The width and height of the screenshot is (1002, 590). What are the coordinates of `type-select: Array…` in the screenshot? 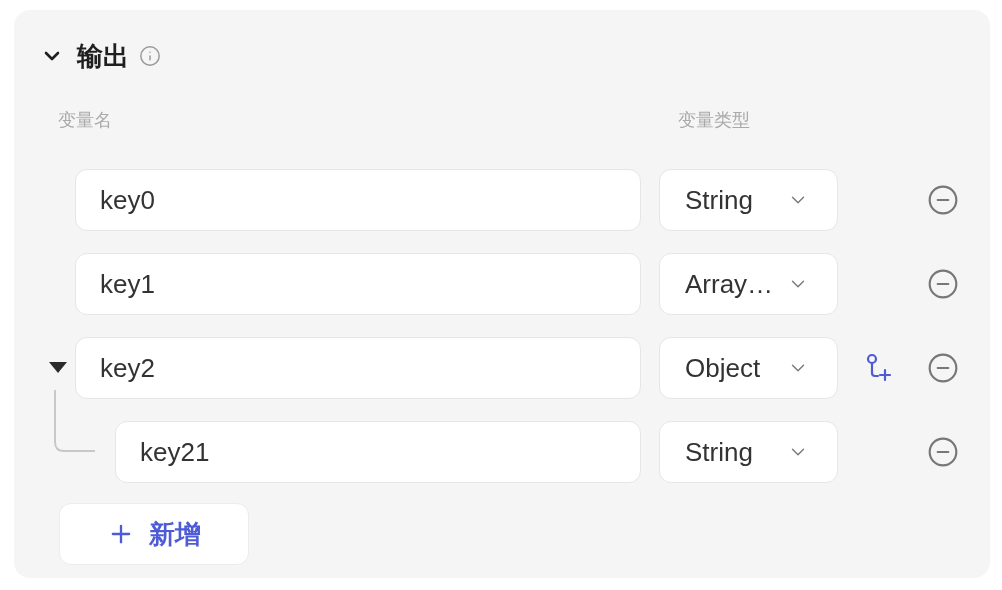 It's located at (748, 284).